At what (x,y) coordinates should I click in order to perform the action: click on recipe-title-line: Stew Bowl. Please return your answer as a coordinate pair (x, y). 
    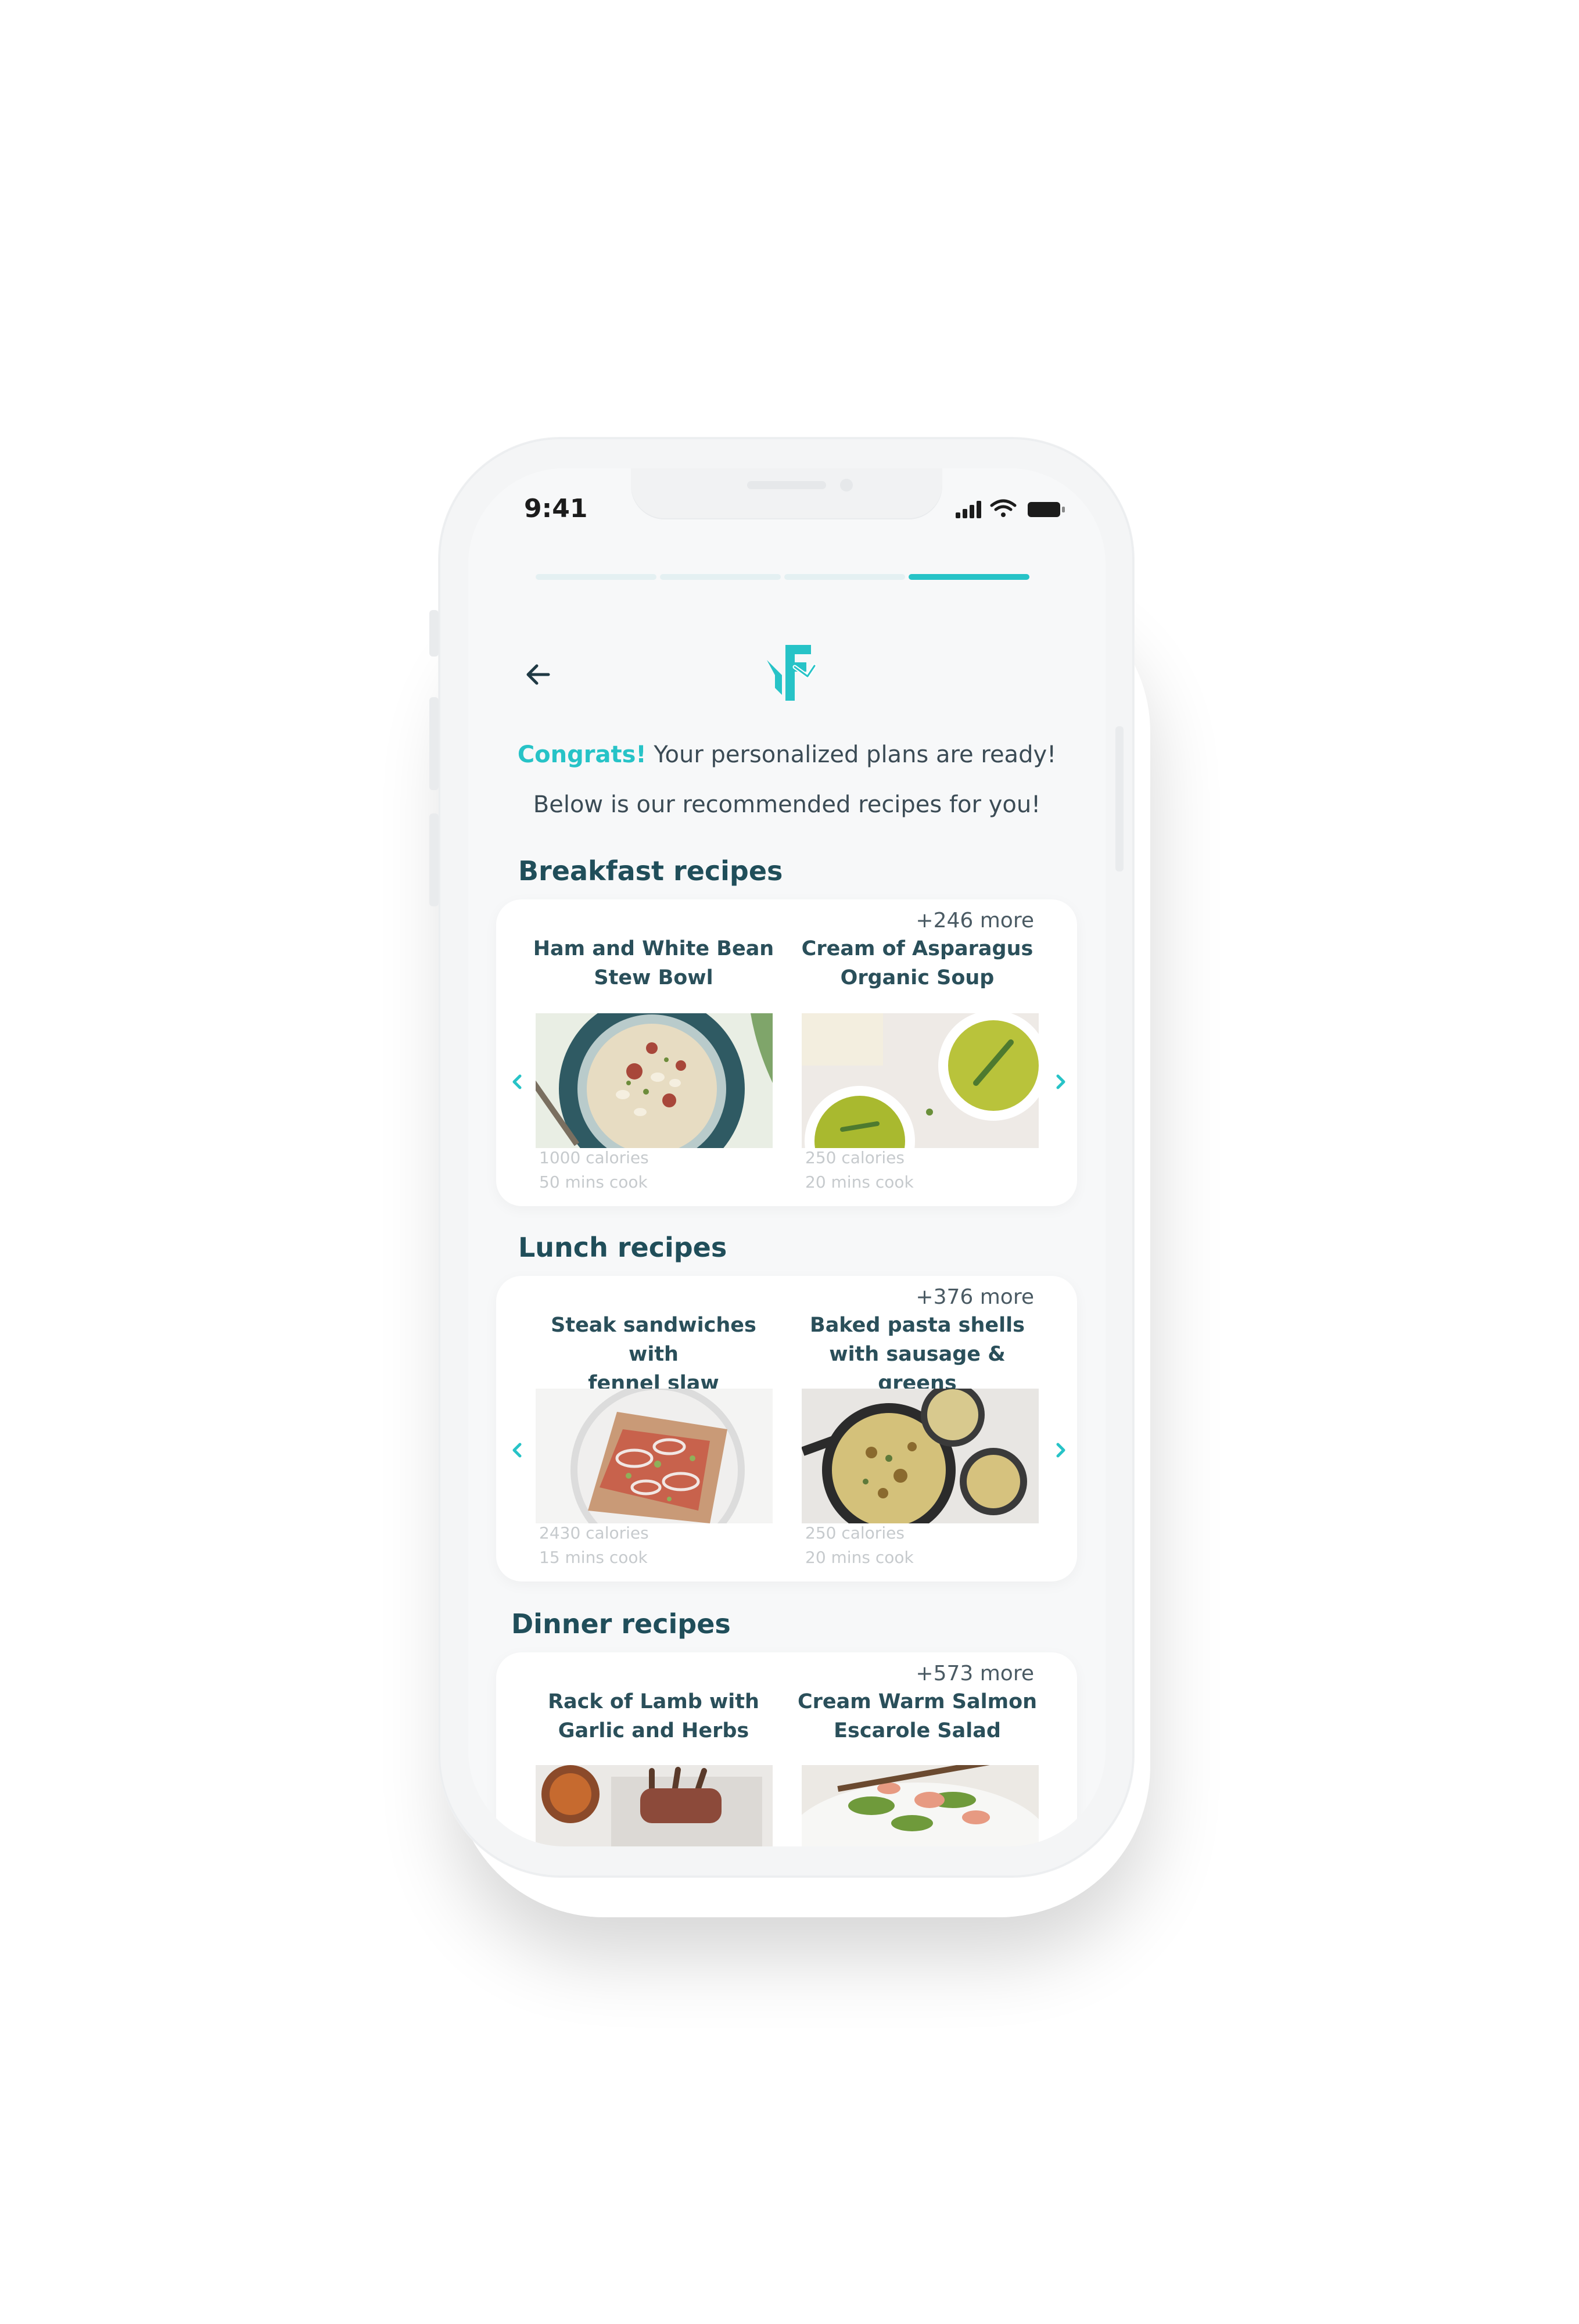
    Looking at the image, I should click on (653, 977).